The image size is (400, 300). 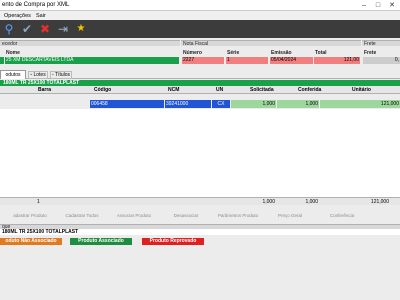 I want to click on legend-associado: Produto Associado, so click(x=101, y=241).